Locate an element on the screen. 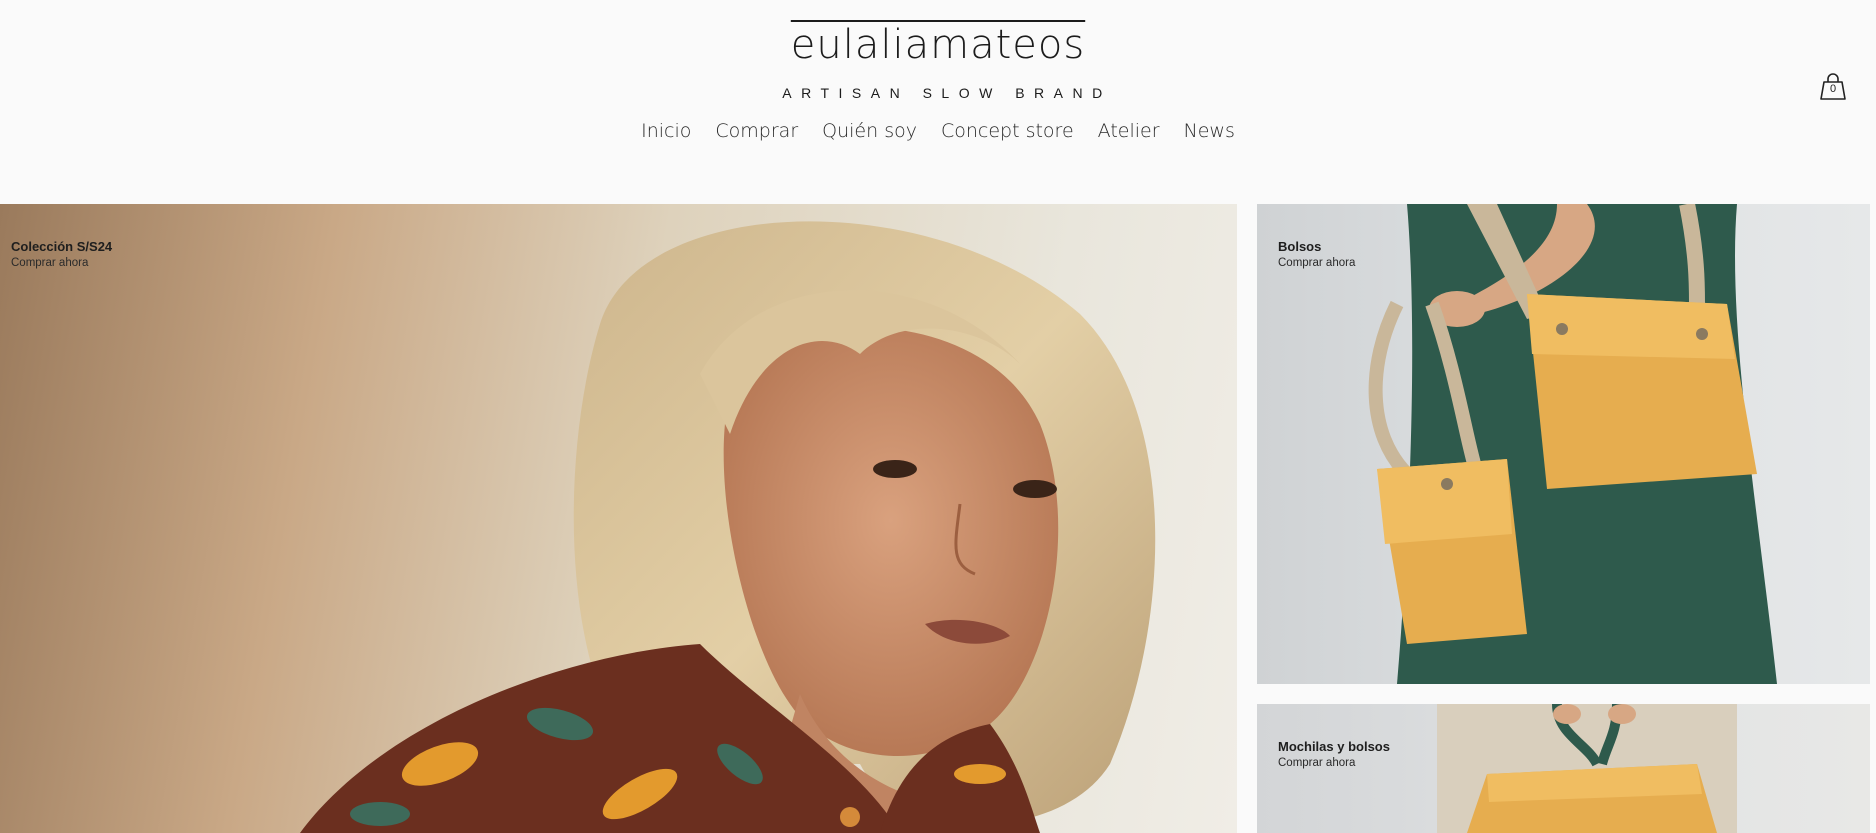 Image resolution: width=1876 pixels, height=833 pixels. tile-title: Mochilas y bolsos is located at coordinates (1334, 746).